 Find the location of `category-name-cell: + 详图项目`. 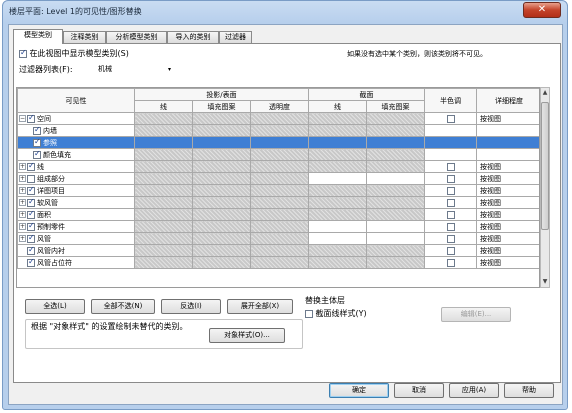

category-name-cell: + 详图项目 is located at coordinates (76, 190).